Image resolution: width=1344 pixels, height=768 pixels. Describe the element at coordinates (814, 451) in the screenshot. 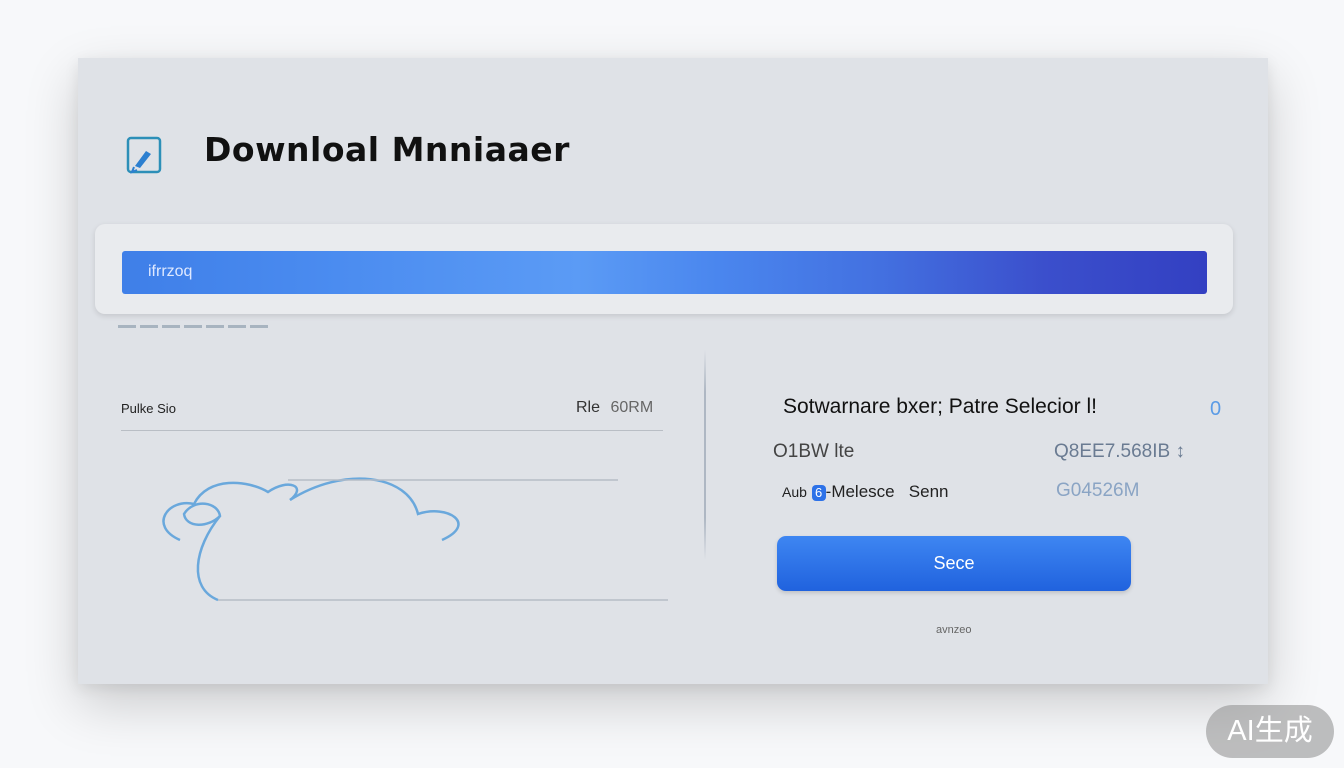

I see `detail-row-1-label: O1BW lte` at that location.